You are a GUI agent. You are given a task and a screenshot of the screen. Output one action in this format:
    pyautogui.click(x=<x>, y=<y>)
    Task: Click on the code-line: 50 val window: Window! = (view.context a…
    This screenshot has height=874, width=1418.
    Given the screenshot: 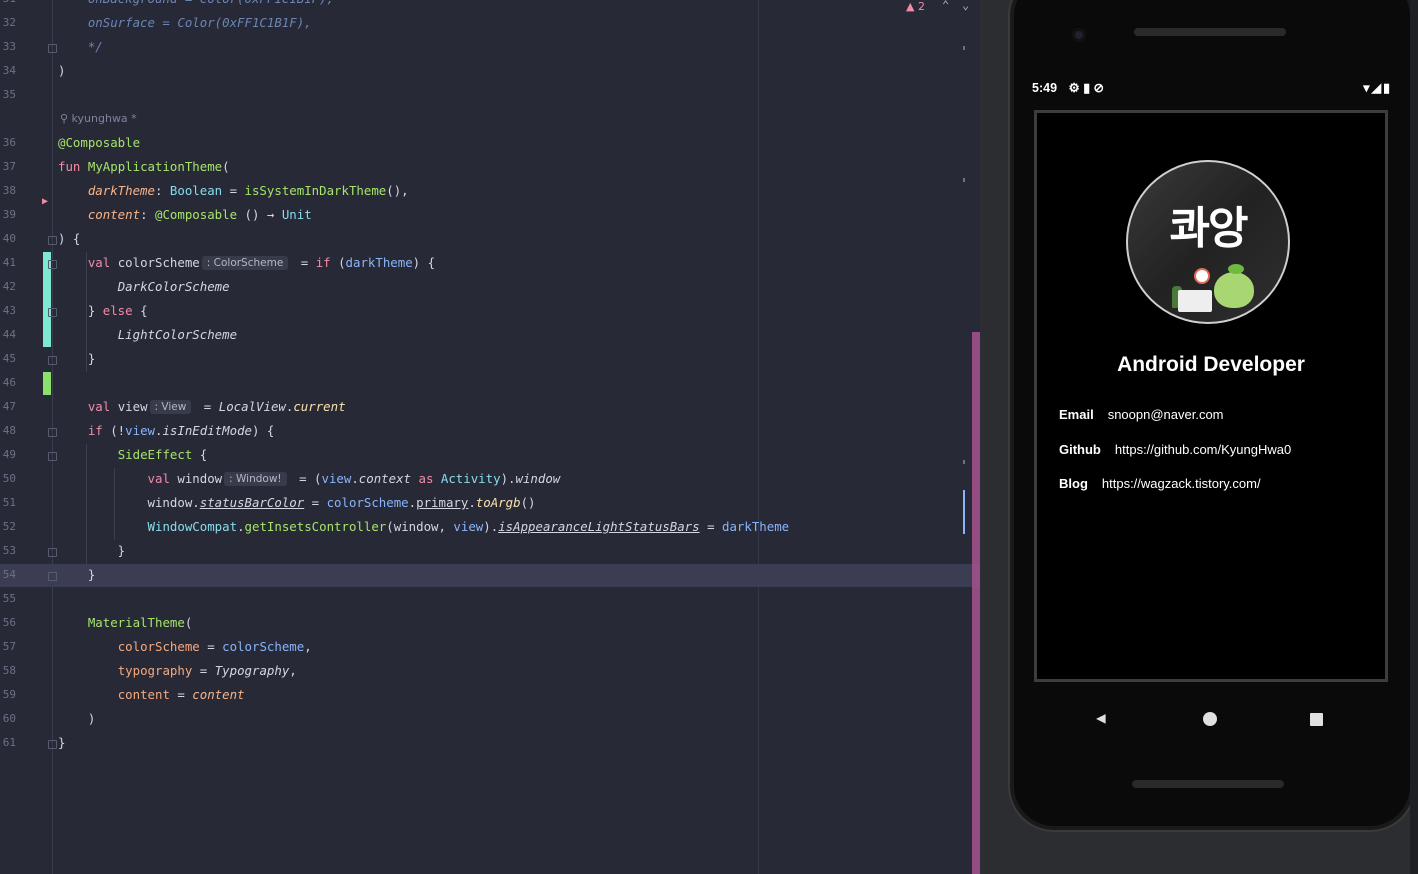 What is the action you would take?
    pyautogui.click(x=490, y=479)
    